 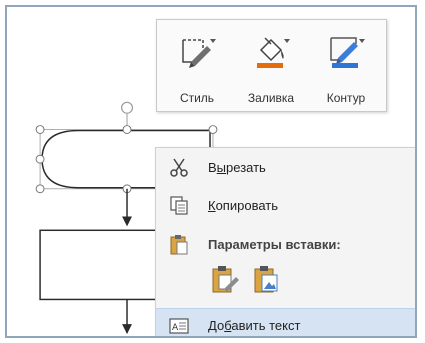 I want to click on outline-color-swatch, so click(x=345, y=65).